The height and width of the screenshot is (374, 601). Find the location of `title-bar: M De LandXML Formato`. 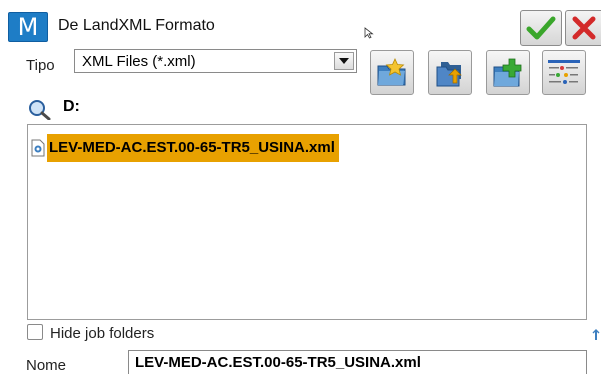

title-bar: M De LandXML Formato is located at coordinates (300, 23).